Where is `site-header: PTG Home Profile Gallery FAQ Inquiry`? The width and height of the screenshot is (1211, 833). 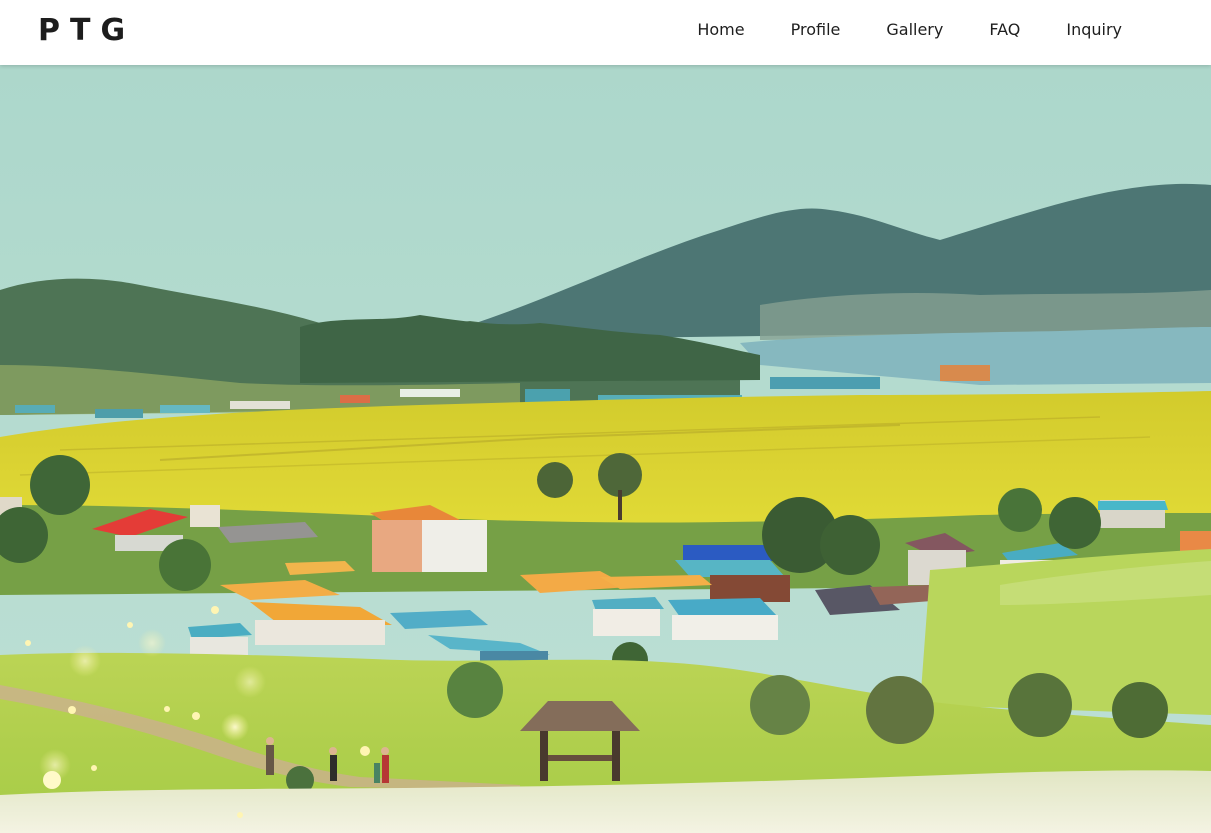
site-header: PTG Home Profile Gallery FAQ Inquiry is located at coordinates (605, 32).